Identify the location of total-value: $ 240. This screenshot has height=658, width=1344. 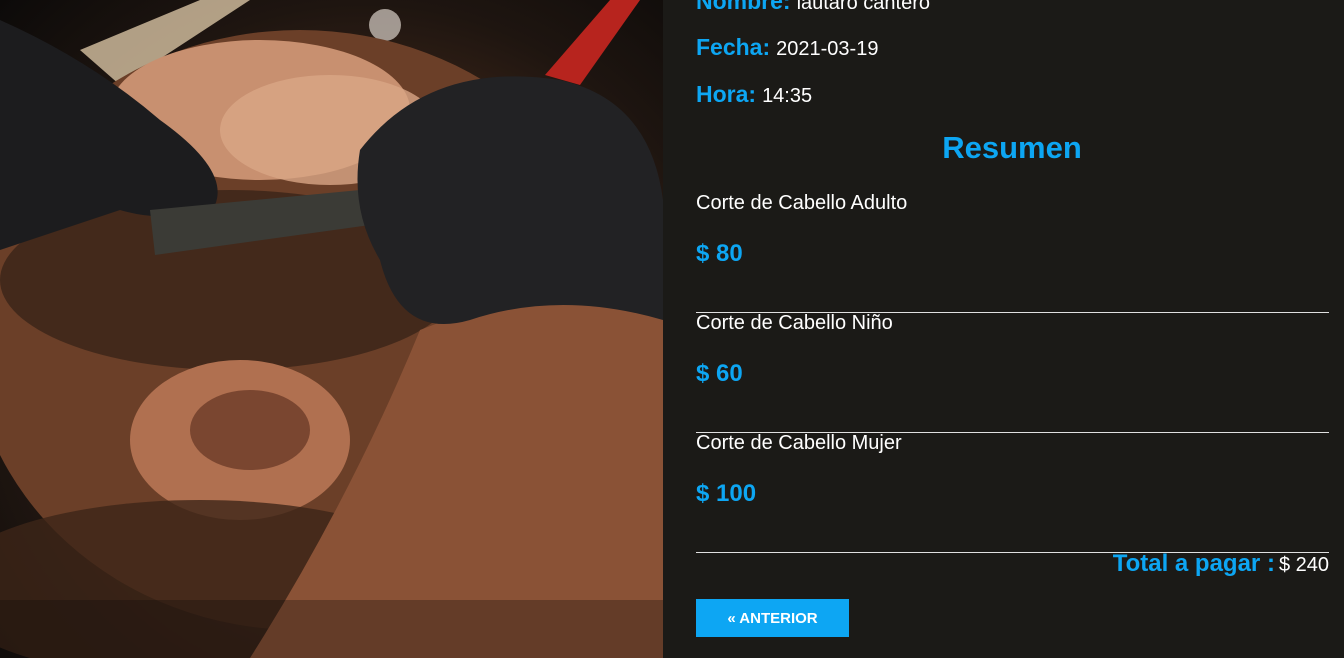
(1303, 565).